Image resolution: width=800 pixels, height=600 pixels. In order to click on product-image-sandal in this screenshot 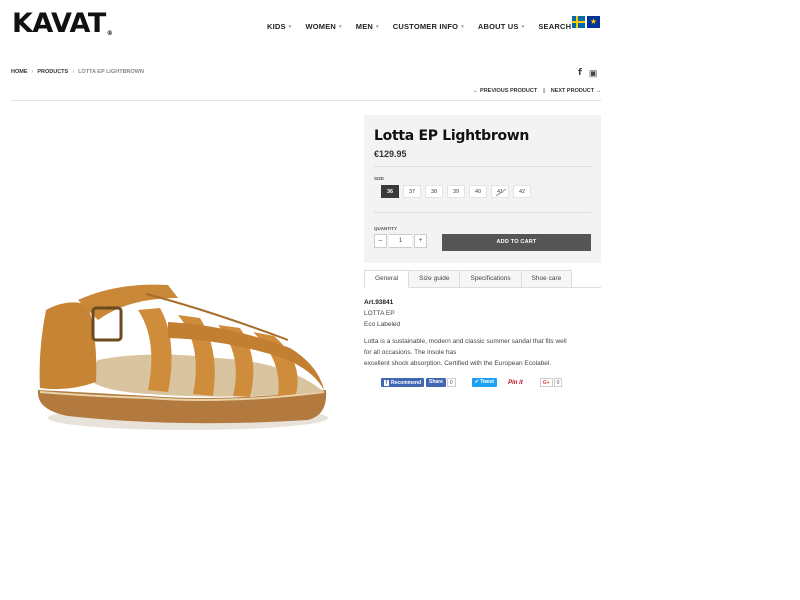, I will do `click(182, 357)`.